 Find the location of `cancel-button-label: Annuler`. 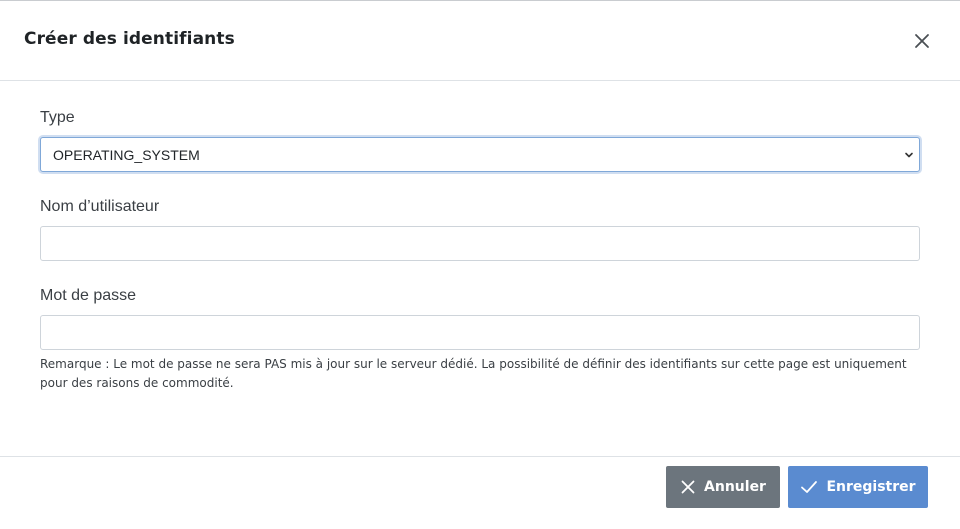

cancel-button-label: Annuler is located at coordinates (735, 487).